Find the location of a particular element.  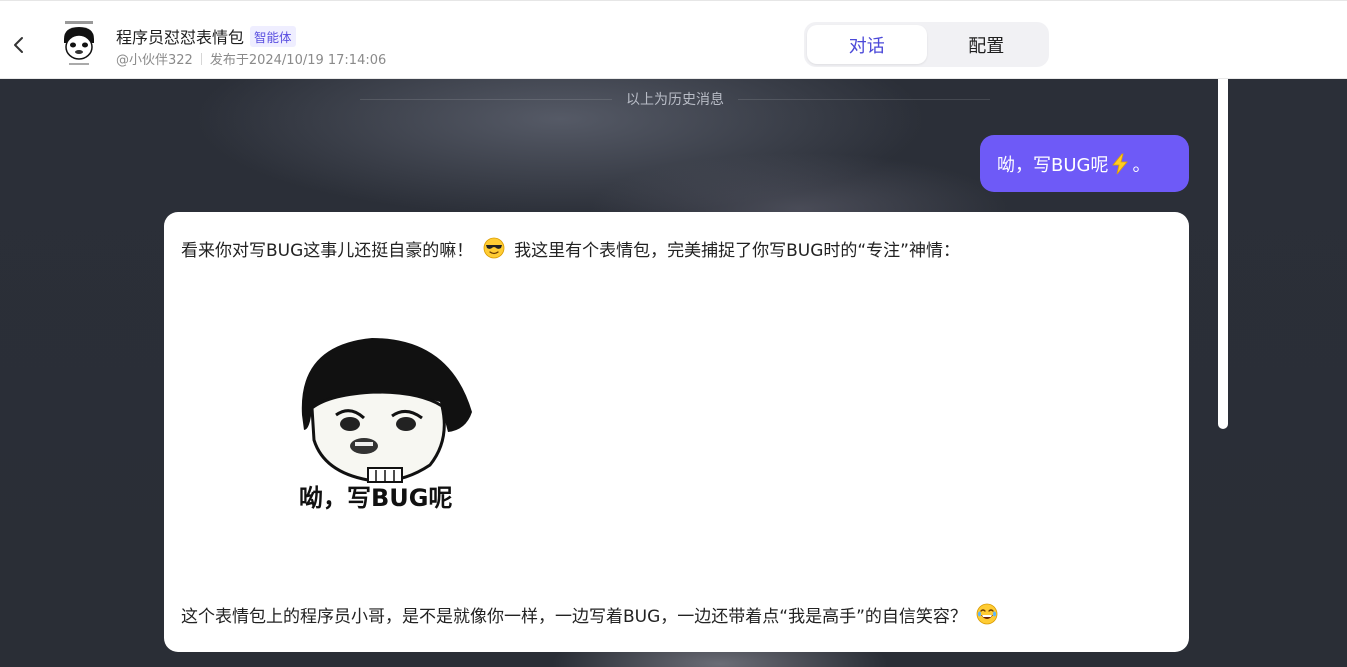

meme-caption: 呦，写BUG呢 is located at coordinates (376, 498).